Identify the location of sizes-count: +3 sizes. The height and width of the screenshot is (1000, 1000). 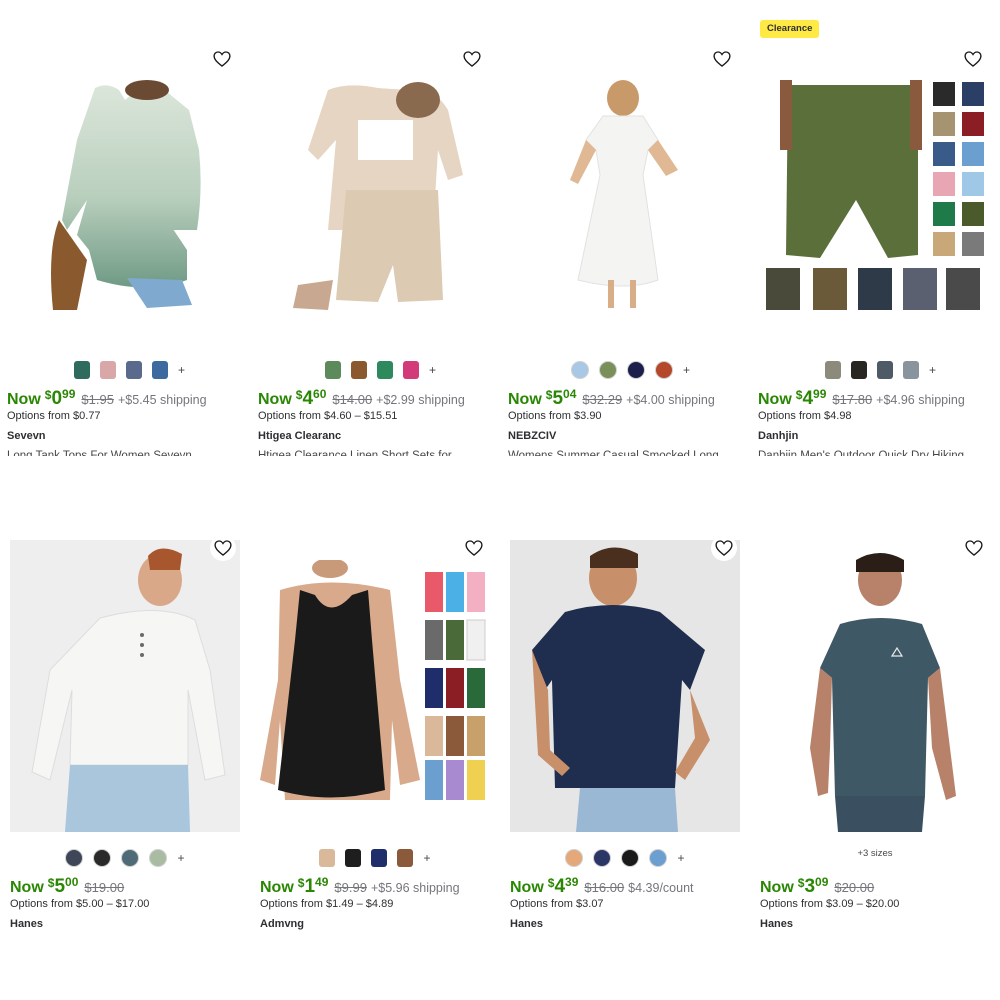
(875, 853).